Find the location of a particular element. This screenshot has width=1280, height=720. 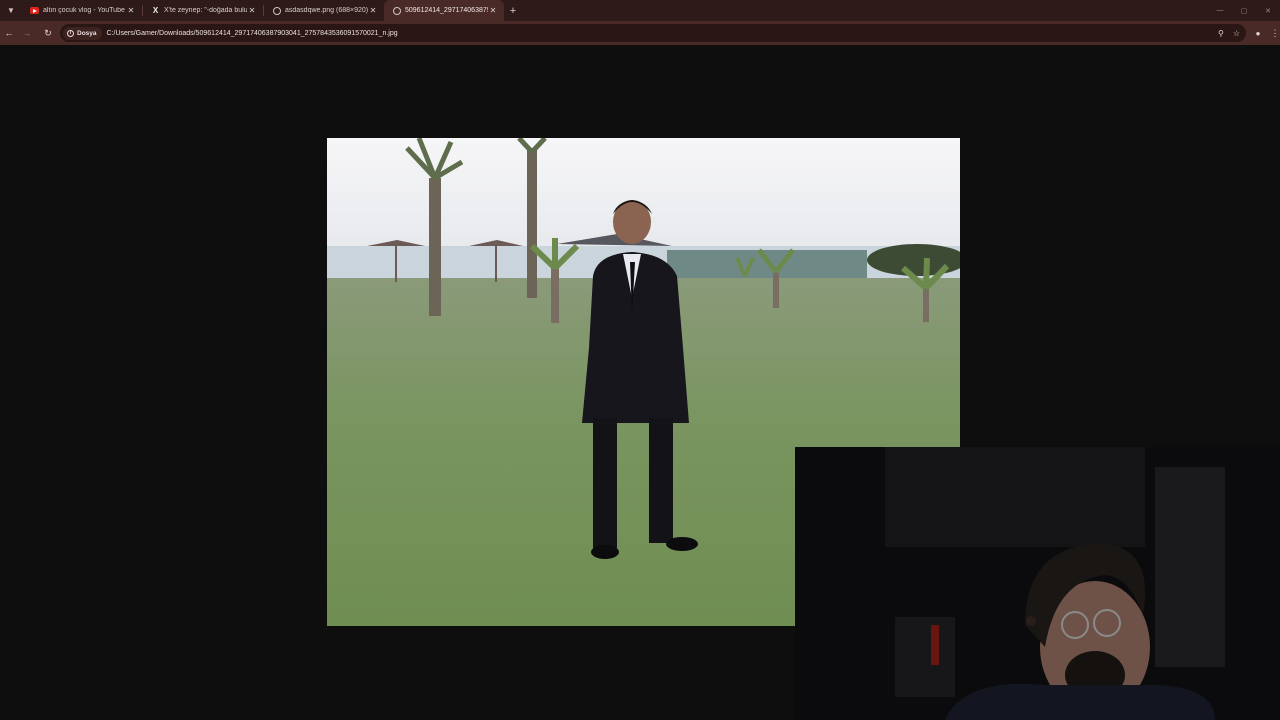

maximize-icon: ▢ is located at coordinates (1244, 11).